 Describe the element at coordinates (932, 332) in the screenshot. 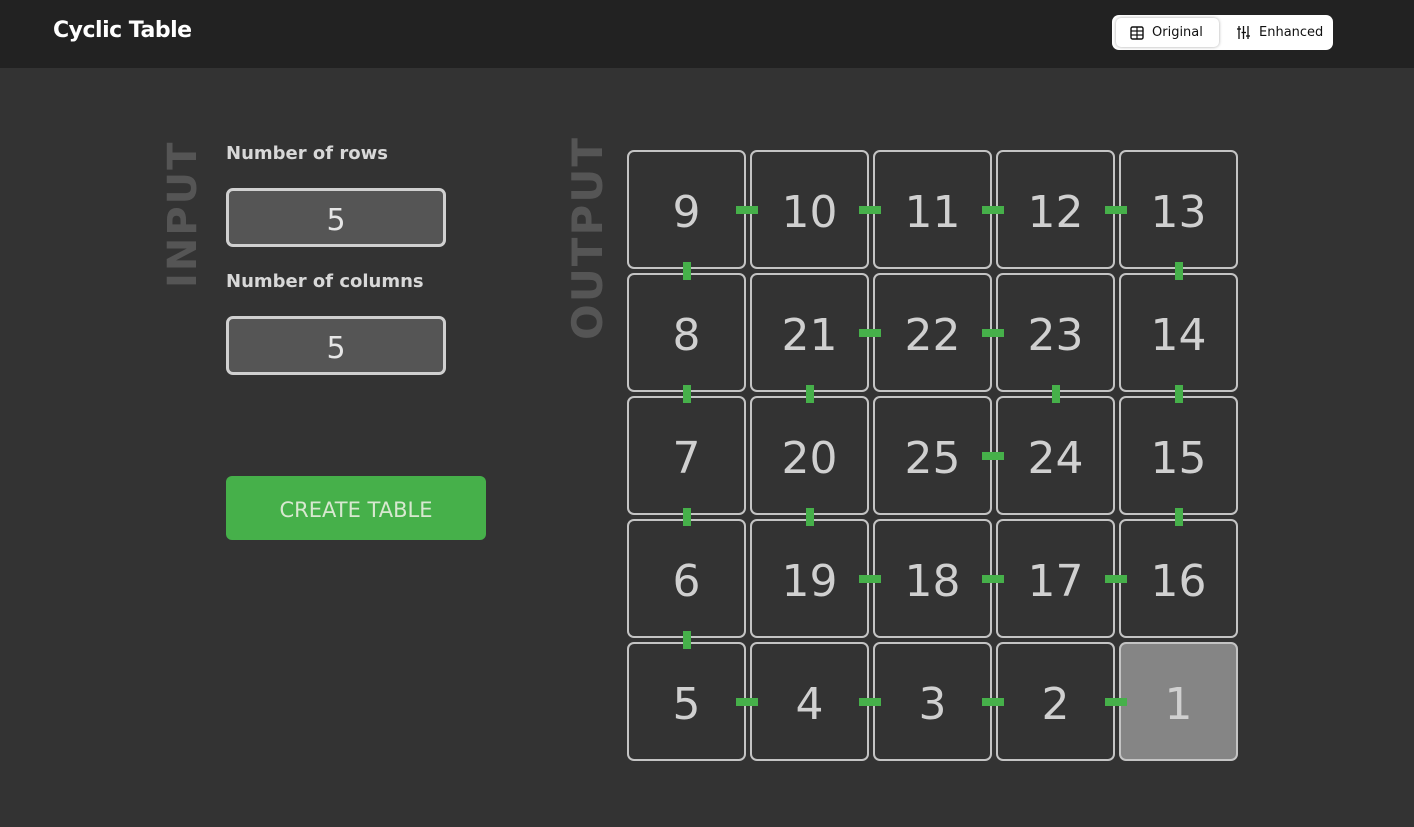

I see `table-cell: 22` at that location.